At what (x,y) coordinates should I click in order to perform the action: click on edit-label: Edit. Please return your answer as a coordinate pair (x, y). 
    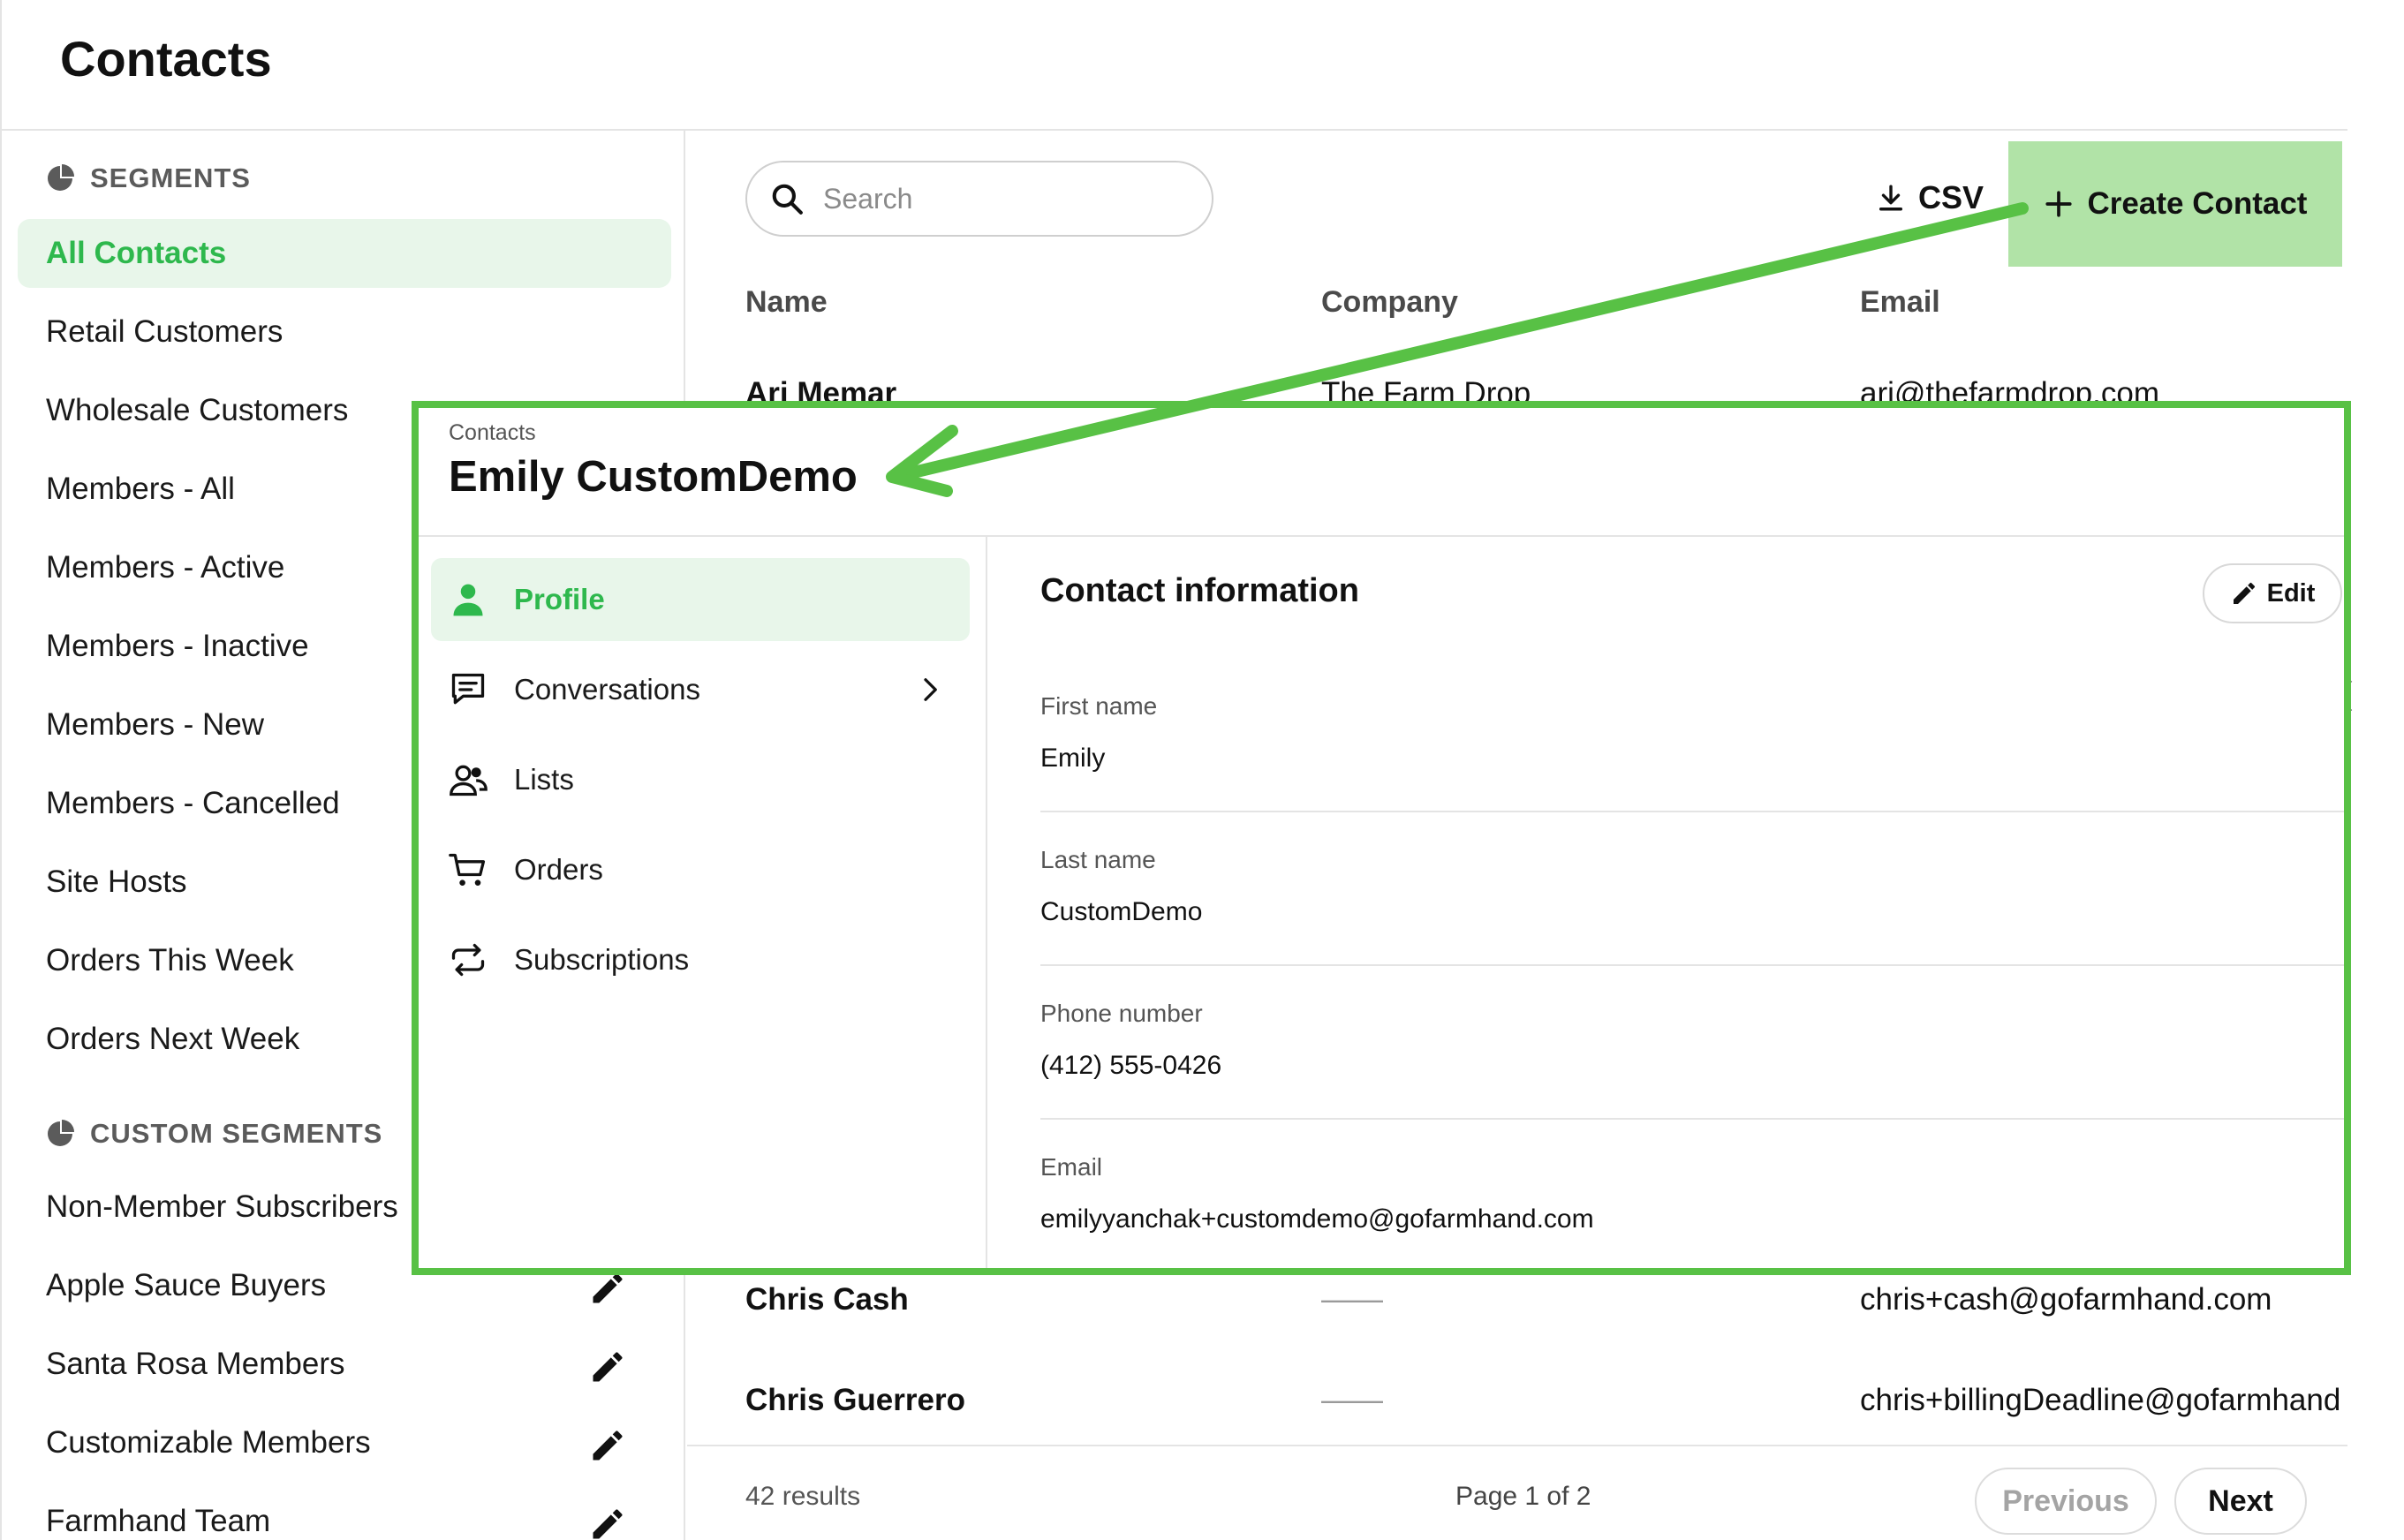
    Looking at the image, I should click on (2291, 593).